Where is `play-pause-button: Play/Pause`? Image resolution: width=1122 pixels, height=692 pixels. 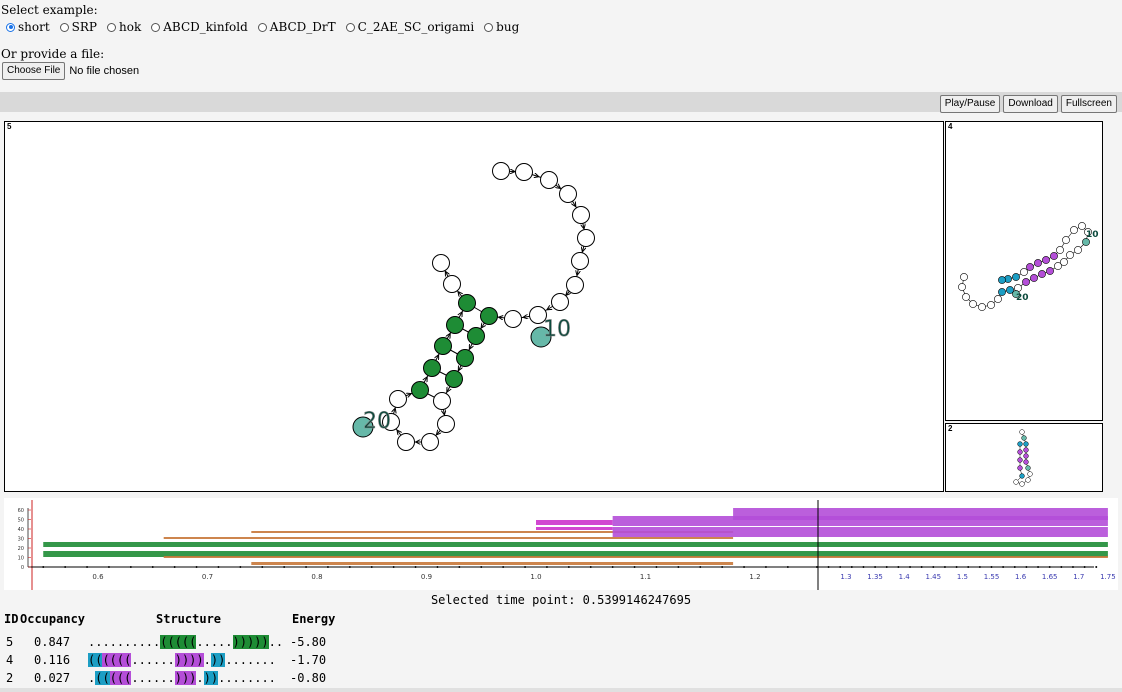 play-pause-button: Play/Pause is located at coordinates (970, 104).